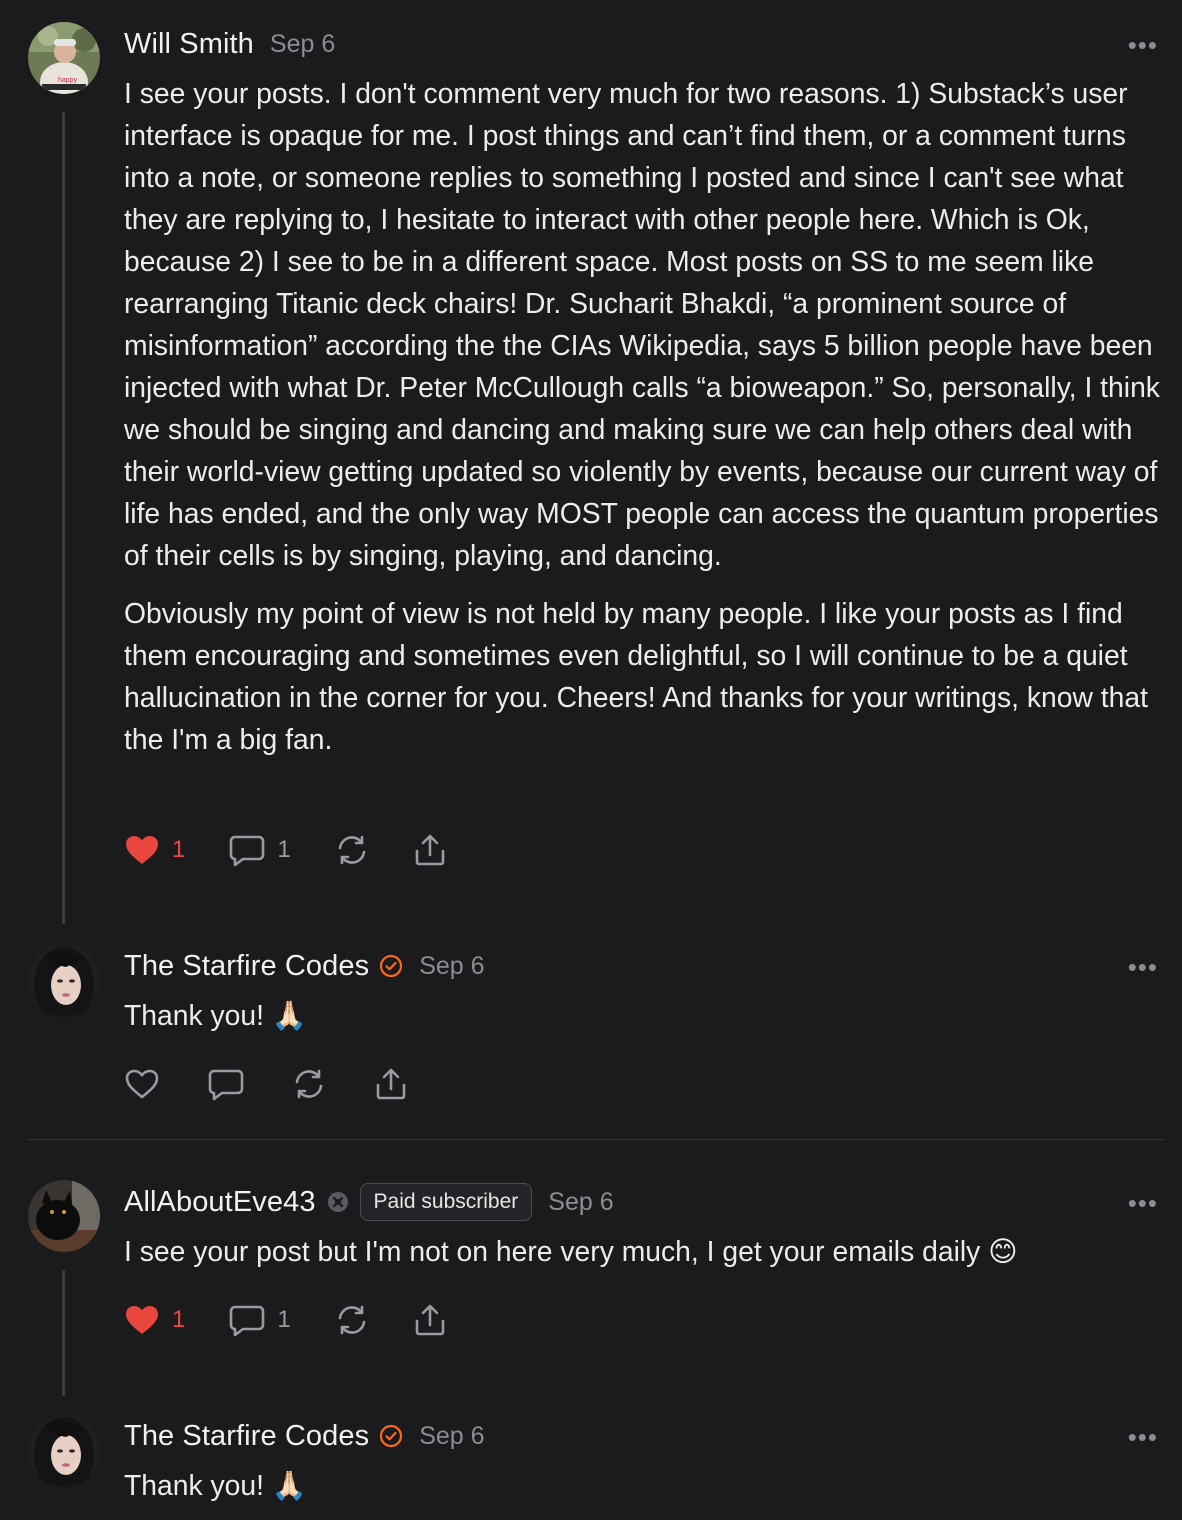 This screenshot has height=1520, width=1182. I want to click on author-name: Will Smith, so click(189, 44).